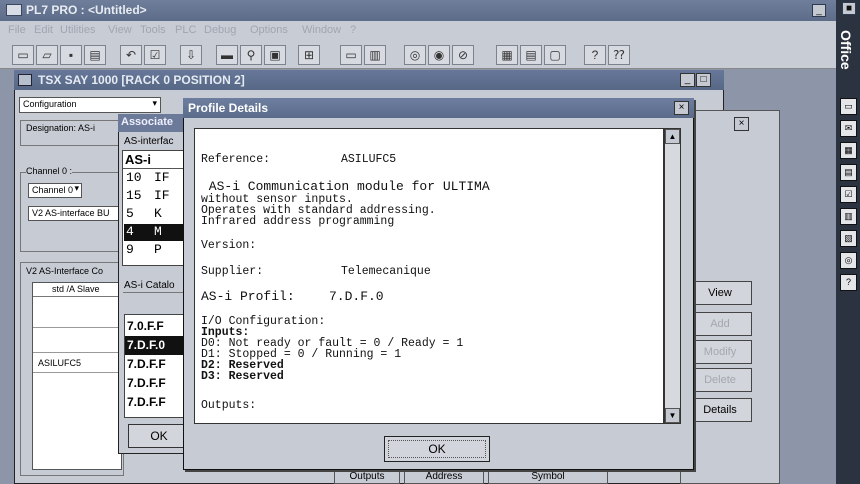 This screenshot has height=484, width=860. I want to click on v2-config-label: V2 AS-Interface Co, so click(65, 271).